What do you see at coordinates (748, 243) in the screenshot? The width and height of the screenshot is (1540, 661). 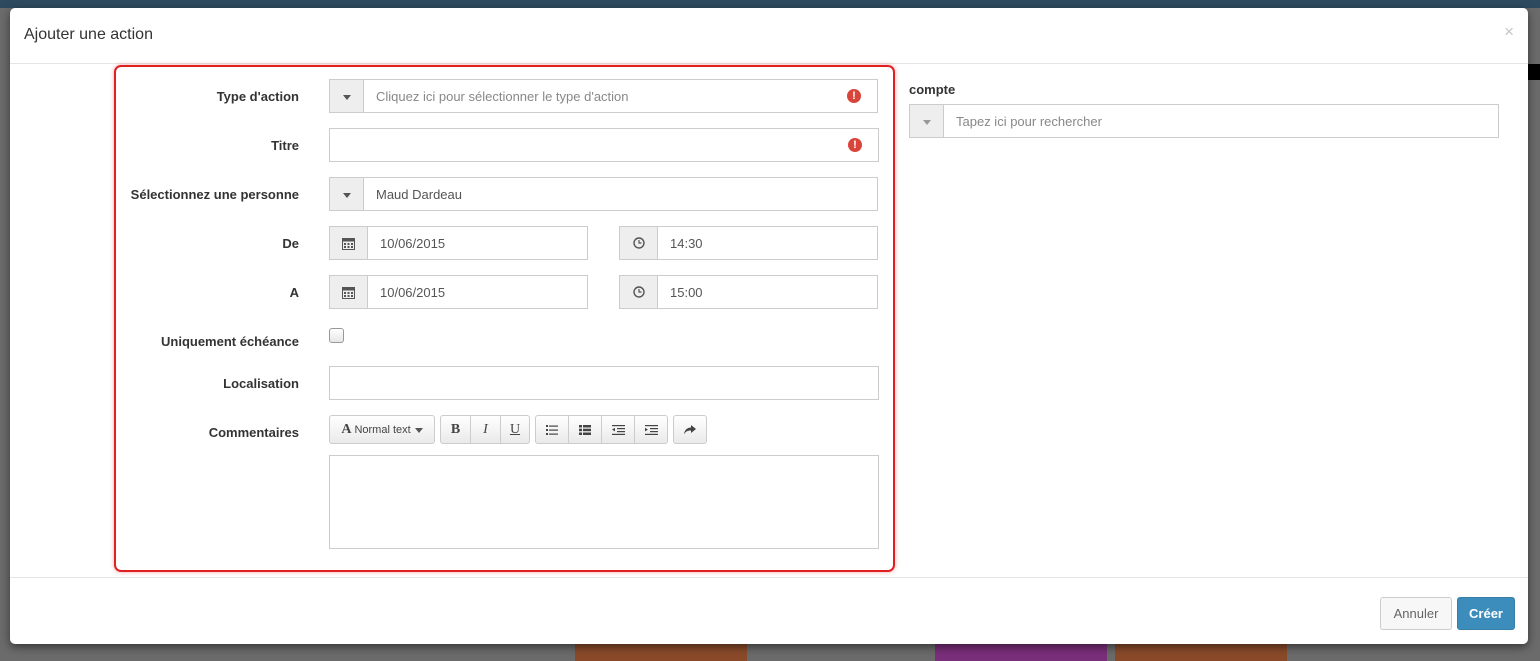 I see `de-time-input: 14:30` at bounding box center [748, 243].